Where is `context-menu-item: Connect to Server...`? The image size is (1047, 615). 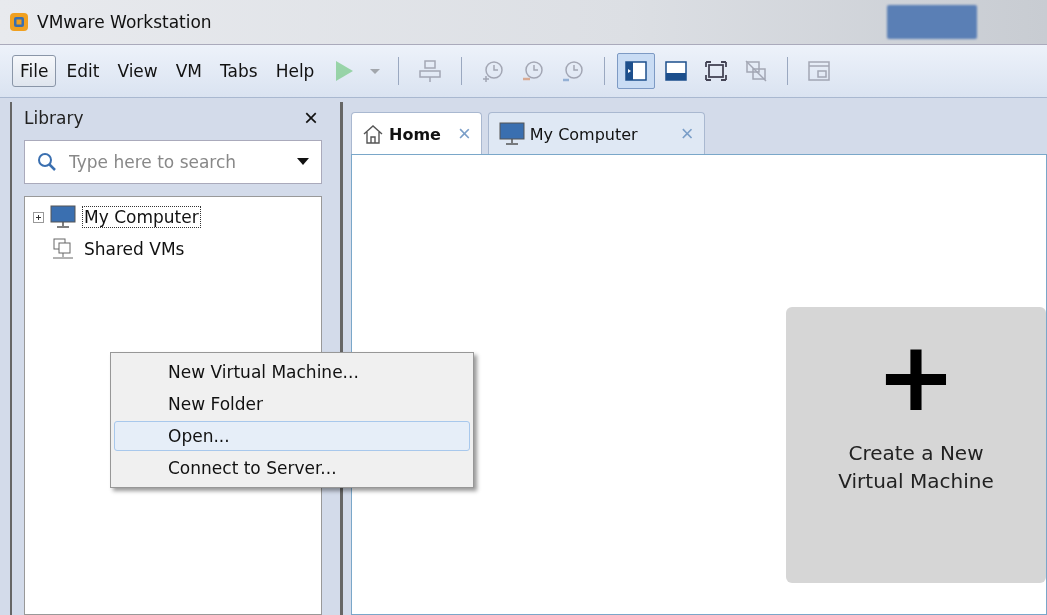 context-menu-item: Connect to Server... is located at coordinates (292, 468).